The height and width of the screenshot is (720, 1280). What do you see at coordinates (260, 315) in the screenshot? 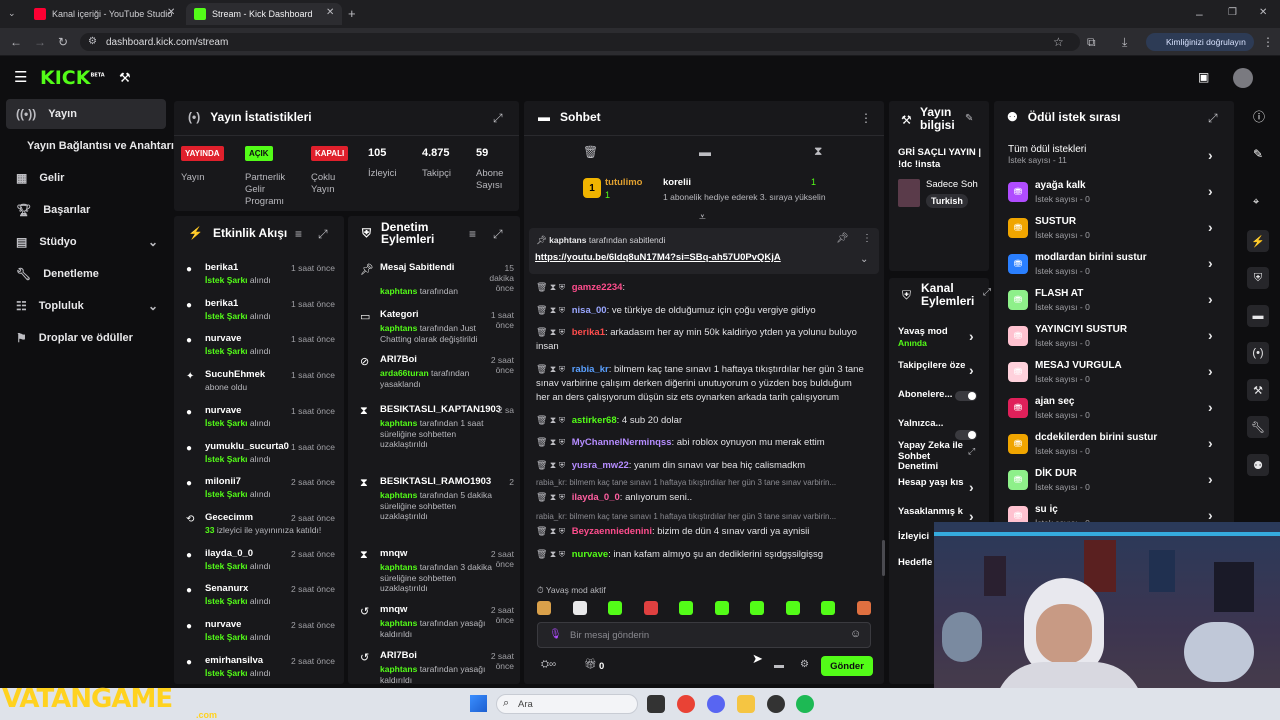
I see `activity-item: ● berika1 İstek Şarkı alındı 1 saat önce` at bounding box center [260, 315].